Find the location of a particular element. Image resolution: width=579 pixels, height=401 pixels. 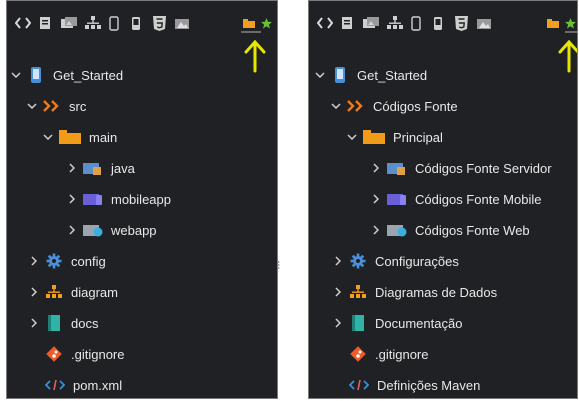

tree-item-pom: Definições Maven is located at coordinates (443, 385).